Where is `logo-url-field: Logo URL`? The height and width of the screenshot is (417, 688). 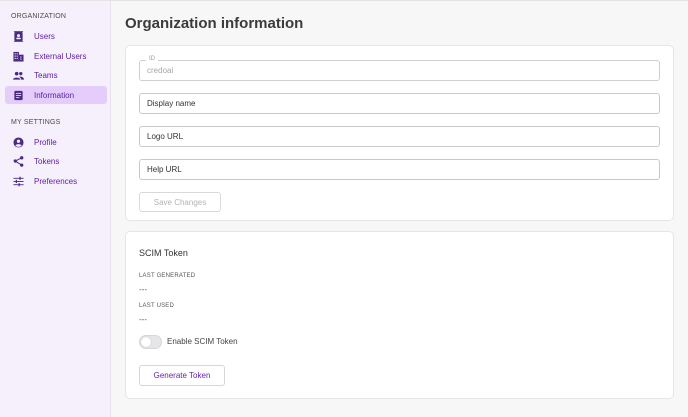
logo-url-field: Logo URL is located at coordinates (399, 136).